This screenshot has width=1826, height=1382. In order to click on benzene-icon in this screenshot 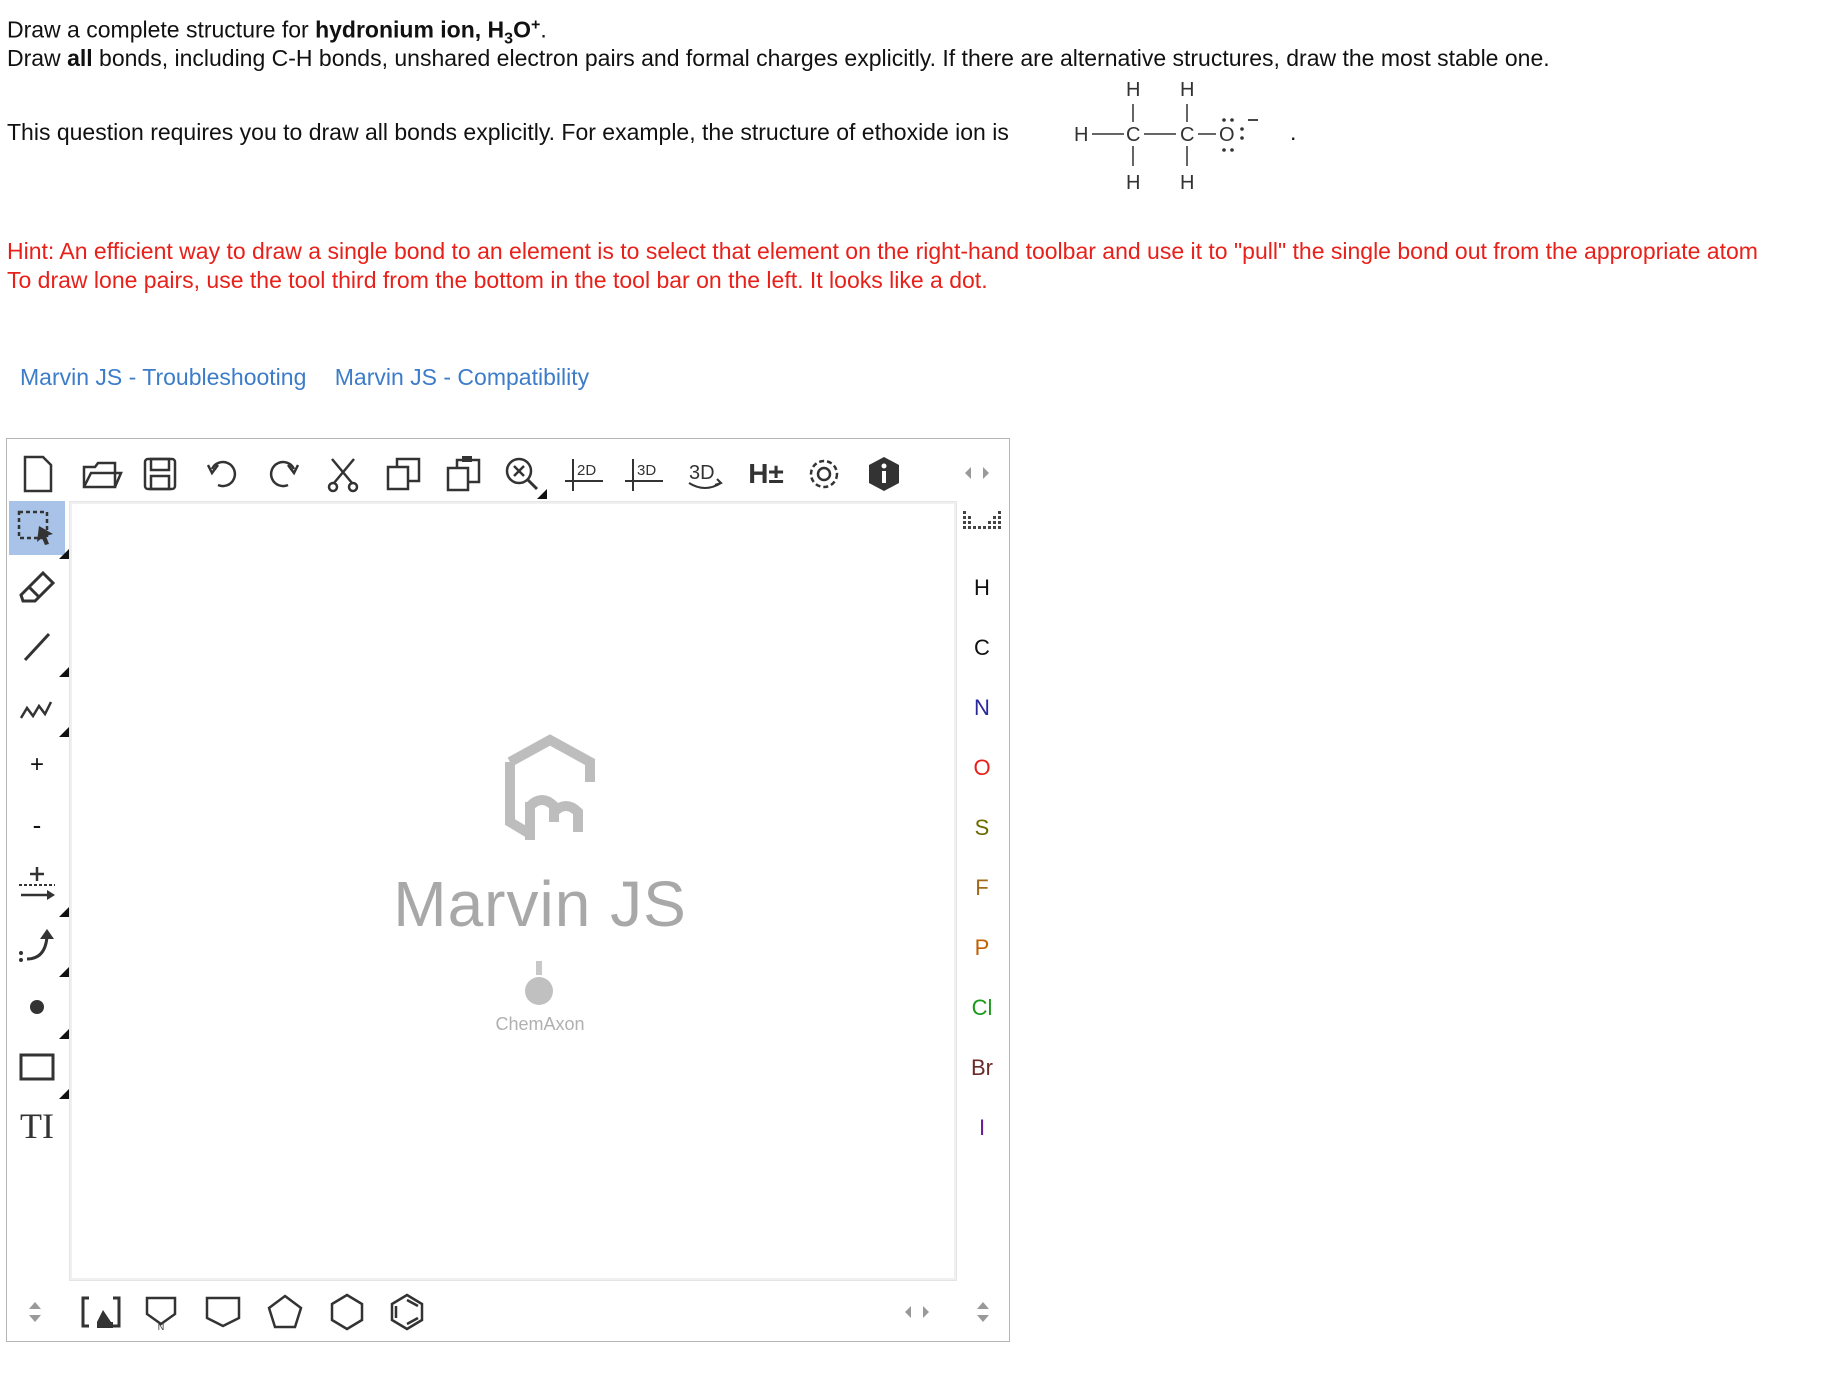, I will do `click(407, 1312)`.